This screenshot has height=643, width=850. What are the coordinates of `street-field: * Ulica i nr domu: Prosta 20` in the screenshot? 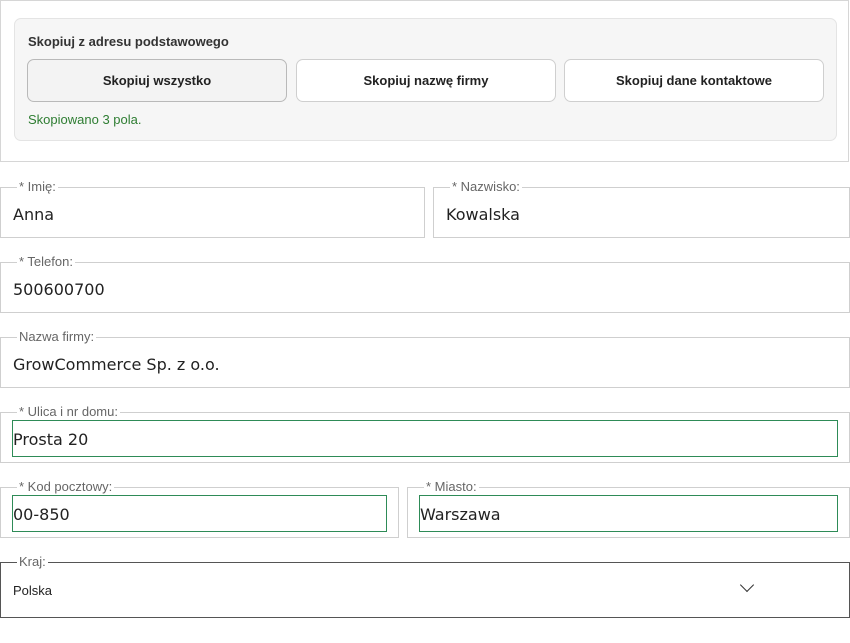 It's located at (425, 434).